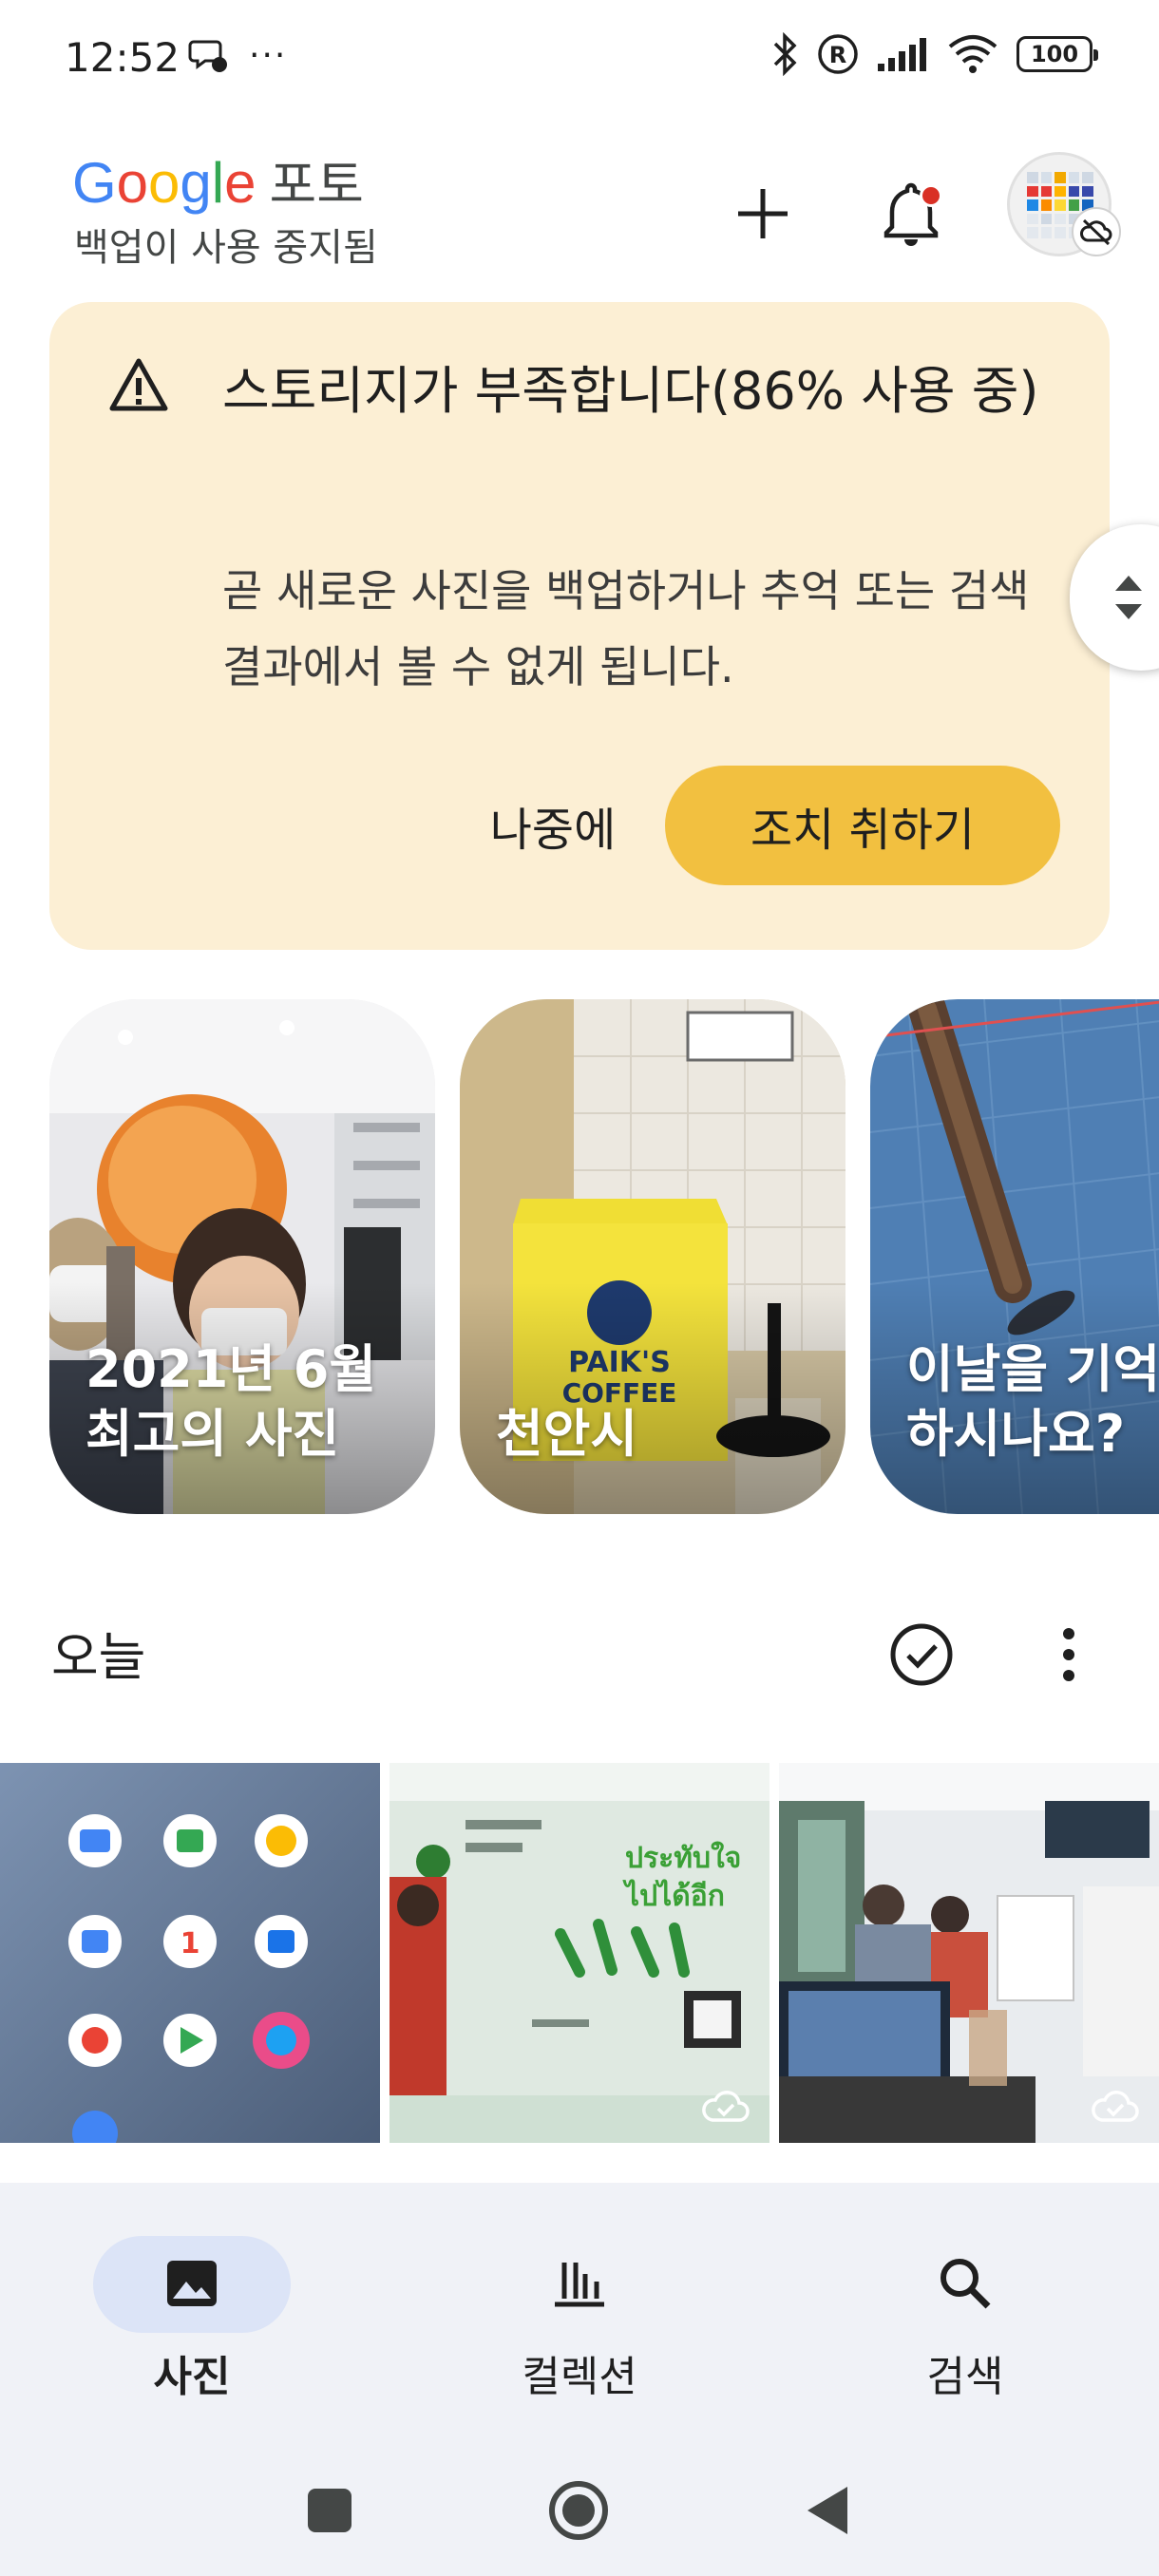  I want to click on back-icon, so click(829, 2510).